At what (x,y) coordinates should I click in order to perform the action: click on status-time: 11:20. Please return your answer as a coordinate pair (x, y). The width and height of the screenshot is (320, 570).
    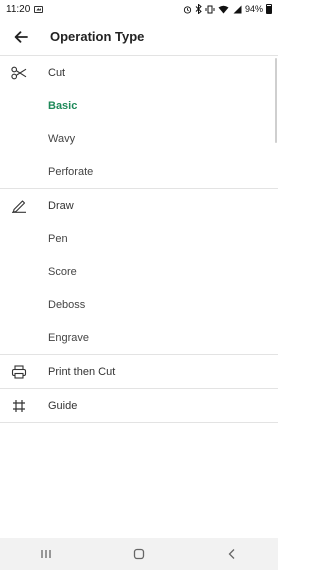
    Looking at the image, I should click on (18, 9).